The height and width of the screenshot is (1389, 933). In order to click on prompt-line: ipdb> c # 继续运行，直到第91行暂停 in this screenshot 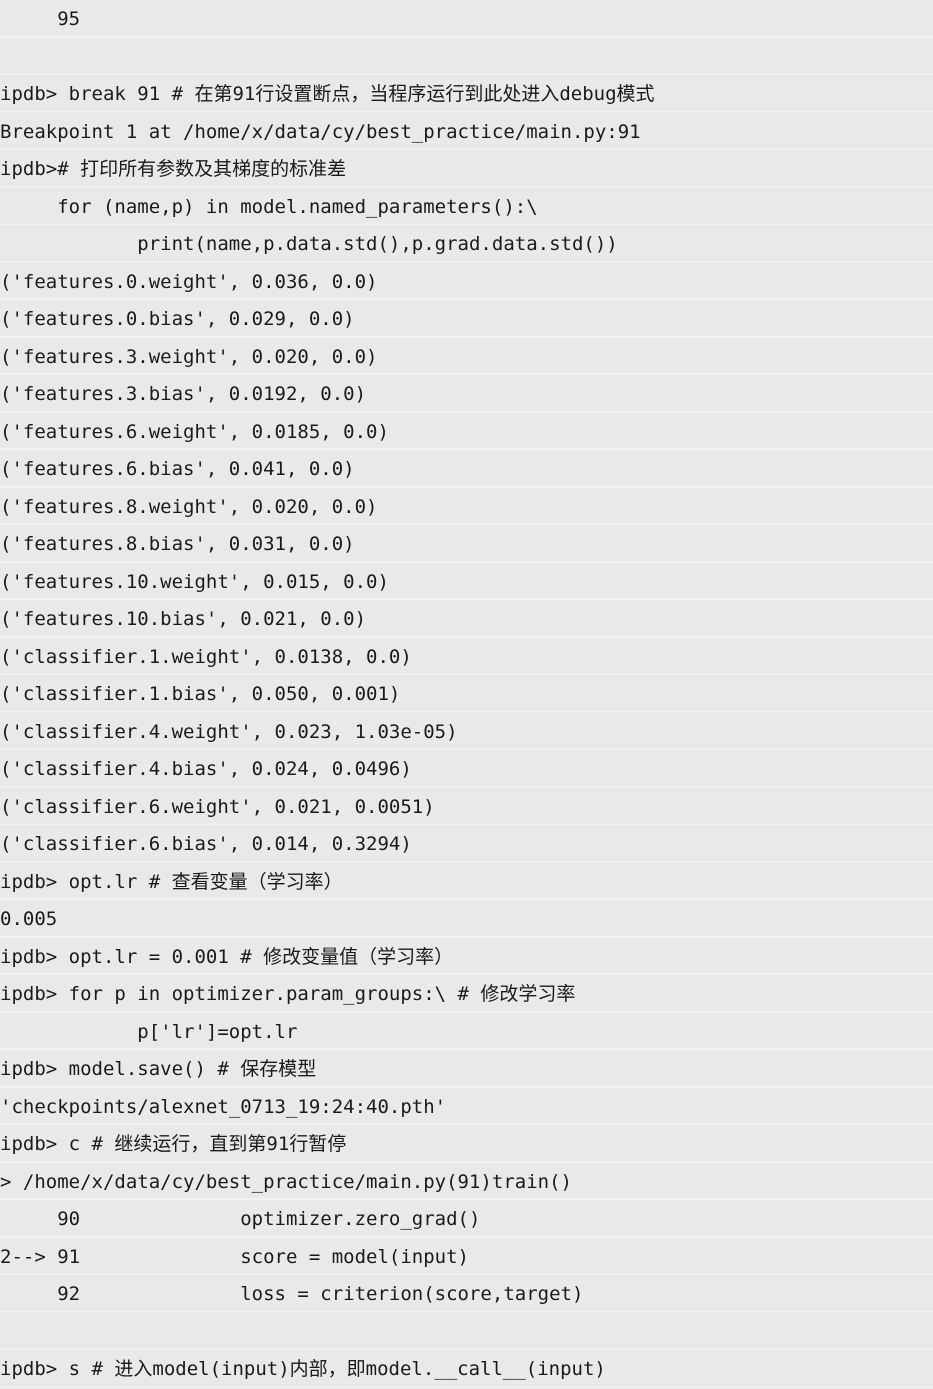, I will do `click(173, 1144)`.